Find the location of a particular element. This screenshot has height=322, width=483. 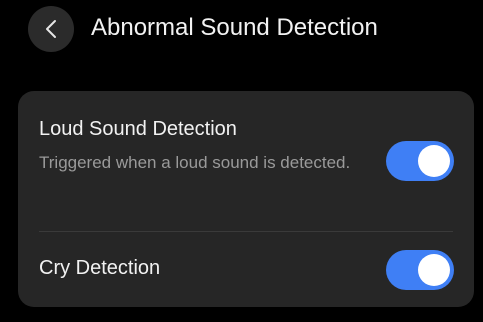

cry-detection-toggle is located at coordinates (420, 270).